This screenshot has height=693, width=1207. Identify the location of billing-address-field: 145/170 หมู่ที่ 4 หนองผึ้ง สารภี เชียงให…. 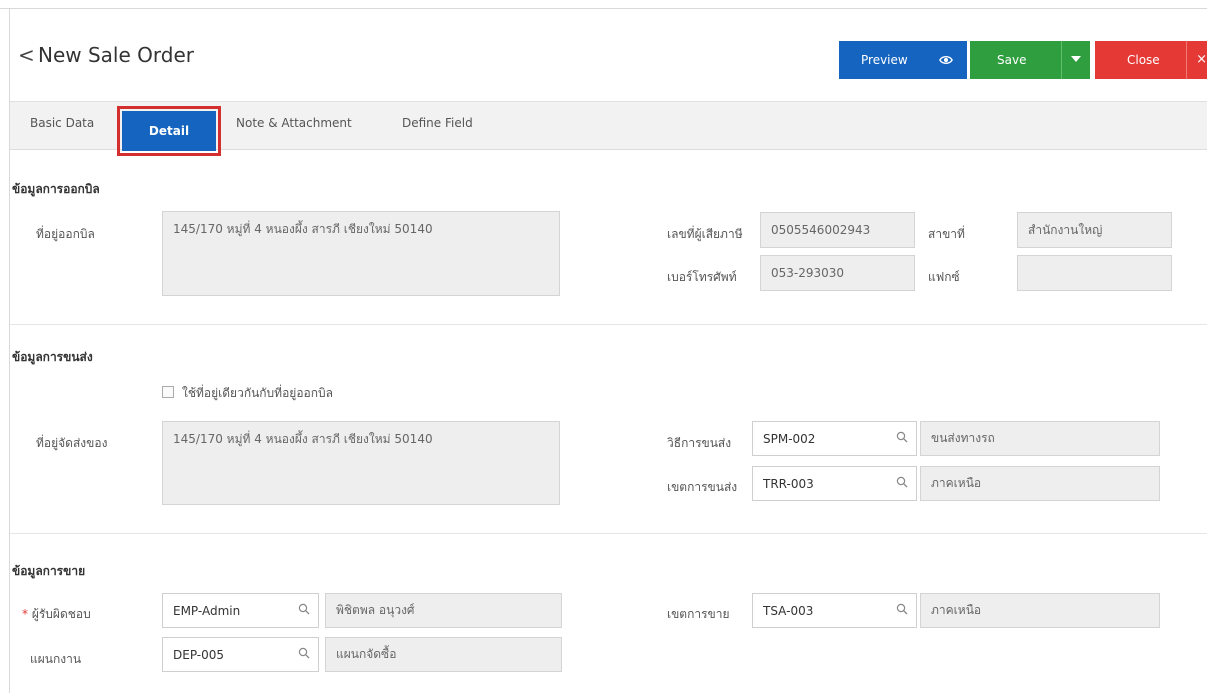
(361, 253).